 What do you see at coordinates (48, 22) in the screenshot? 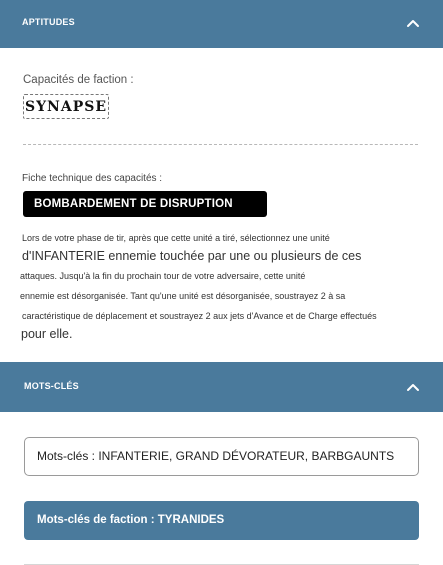
I see `aptitudes-header-title: APTITUDES` at bounding box center [48, 22].